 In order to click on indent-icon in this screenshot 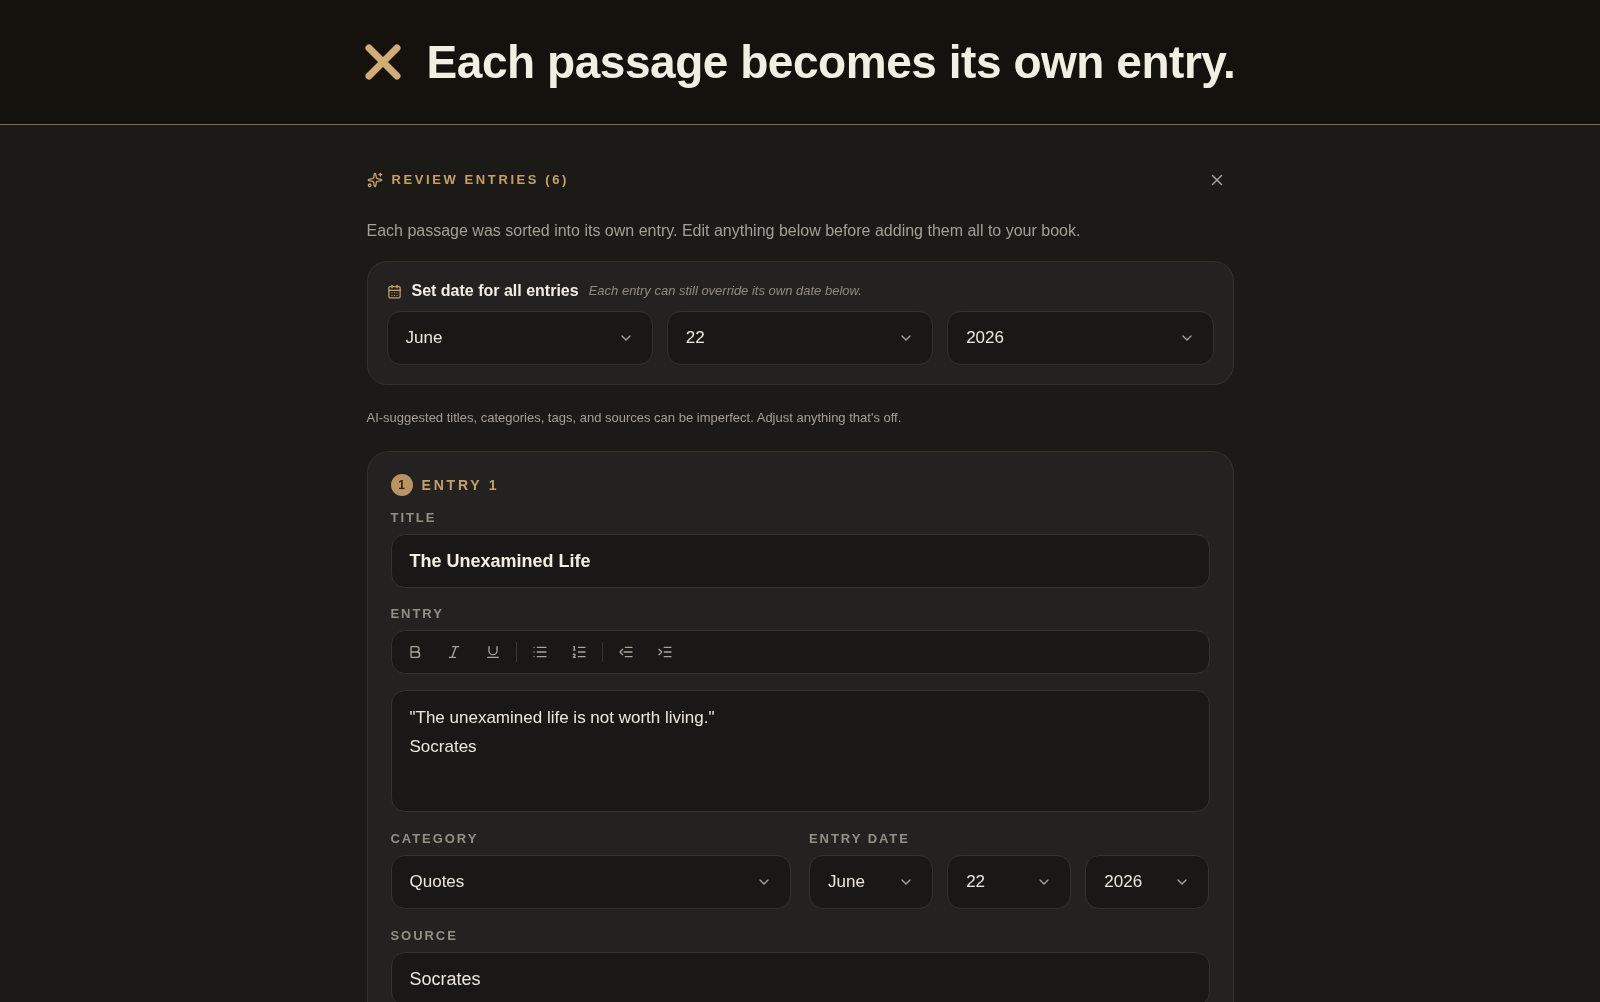, I will do `click(664, 652)`.